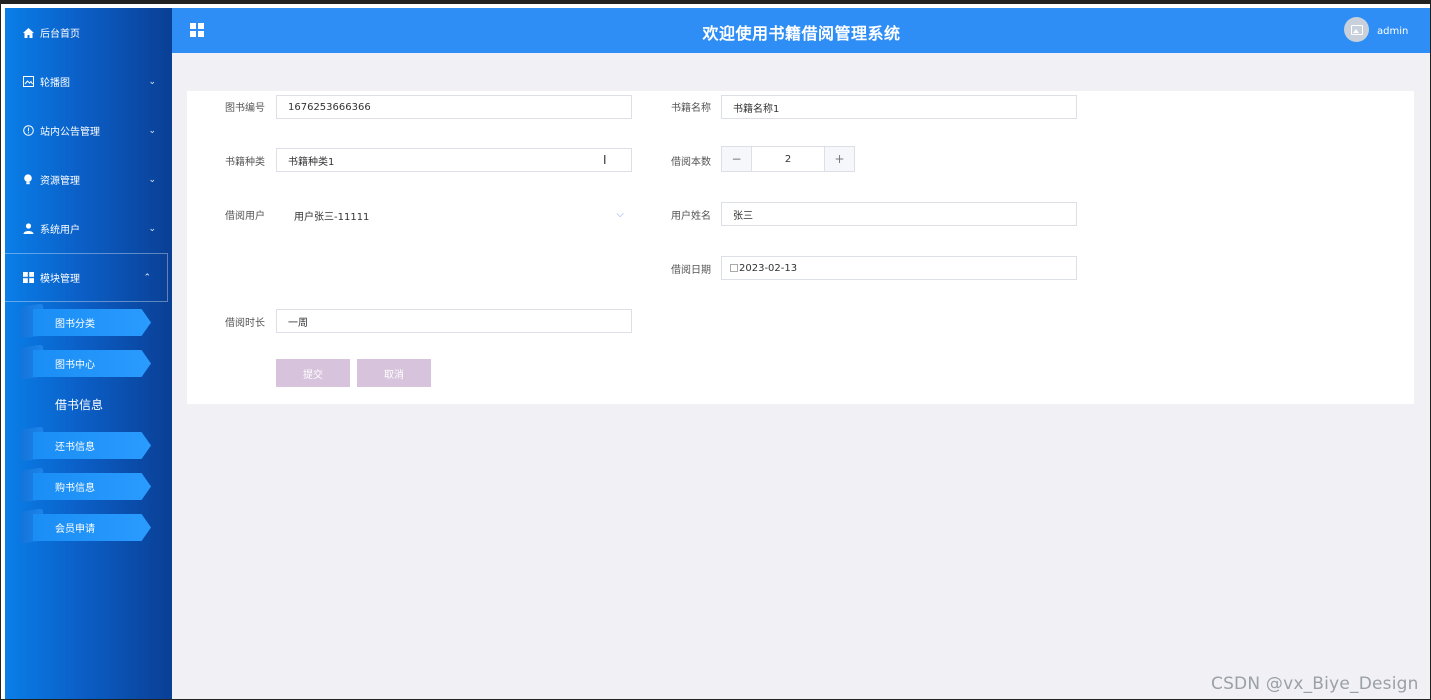  Describe the element at coordinates (801, 33) in the screenshot. I see `app-title: 欢迎使用书籍借阅管理系统` at that location.